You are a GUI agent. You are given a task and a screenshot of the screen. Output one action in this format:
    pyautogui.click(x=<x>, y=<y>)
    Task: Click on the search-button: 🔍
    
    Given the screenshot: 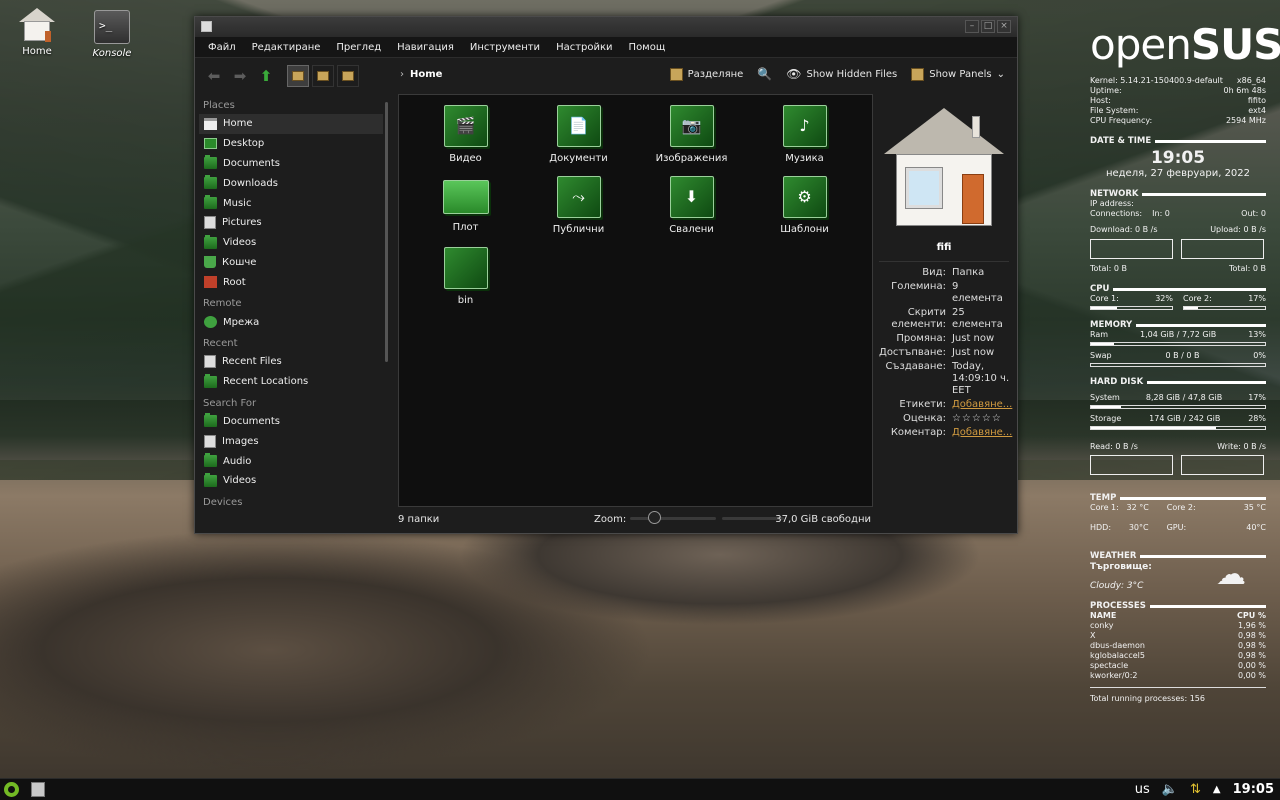 What is the action you would take?
    pyautogui.click(x=764, y=74)
    